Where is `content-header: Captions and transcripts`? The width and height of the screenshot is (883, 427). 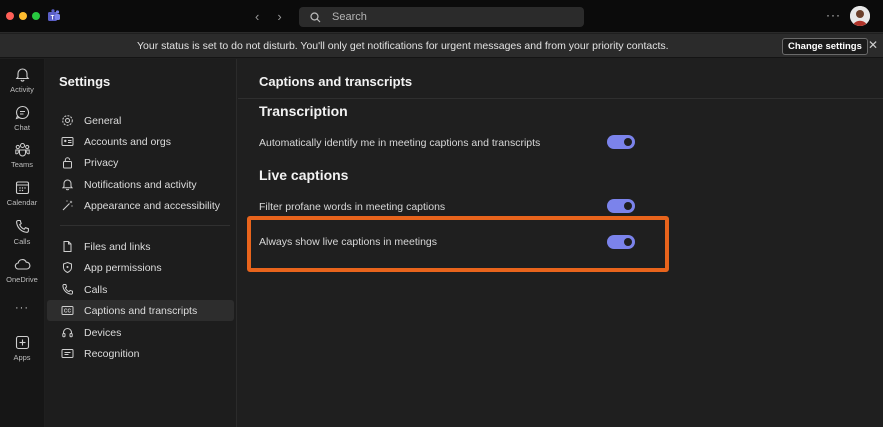
content-header: Captions and transcripts is located at coordinates (560, 79).